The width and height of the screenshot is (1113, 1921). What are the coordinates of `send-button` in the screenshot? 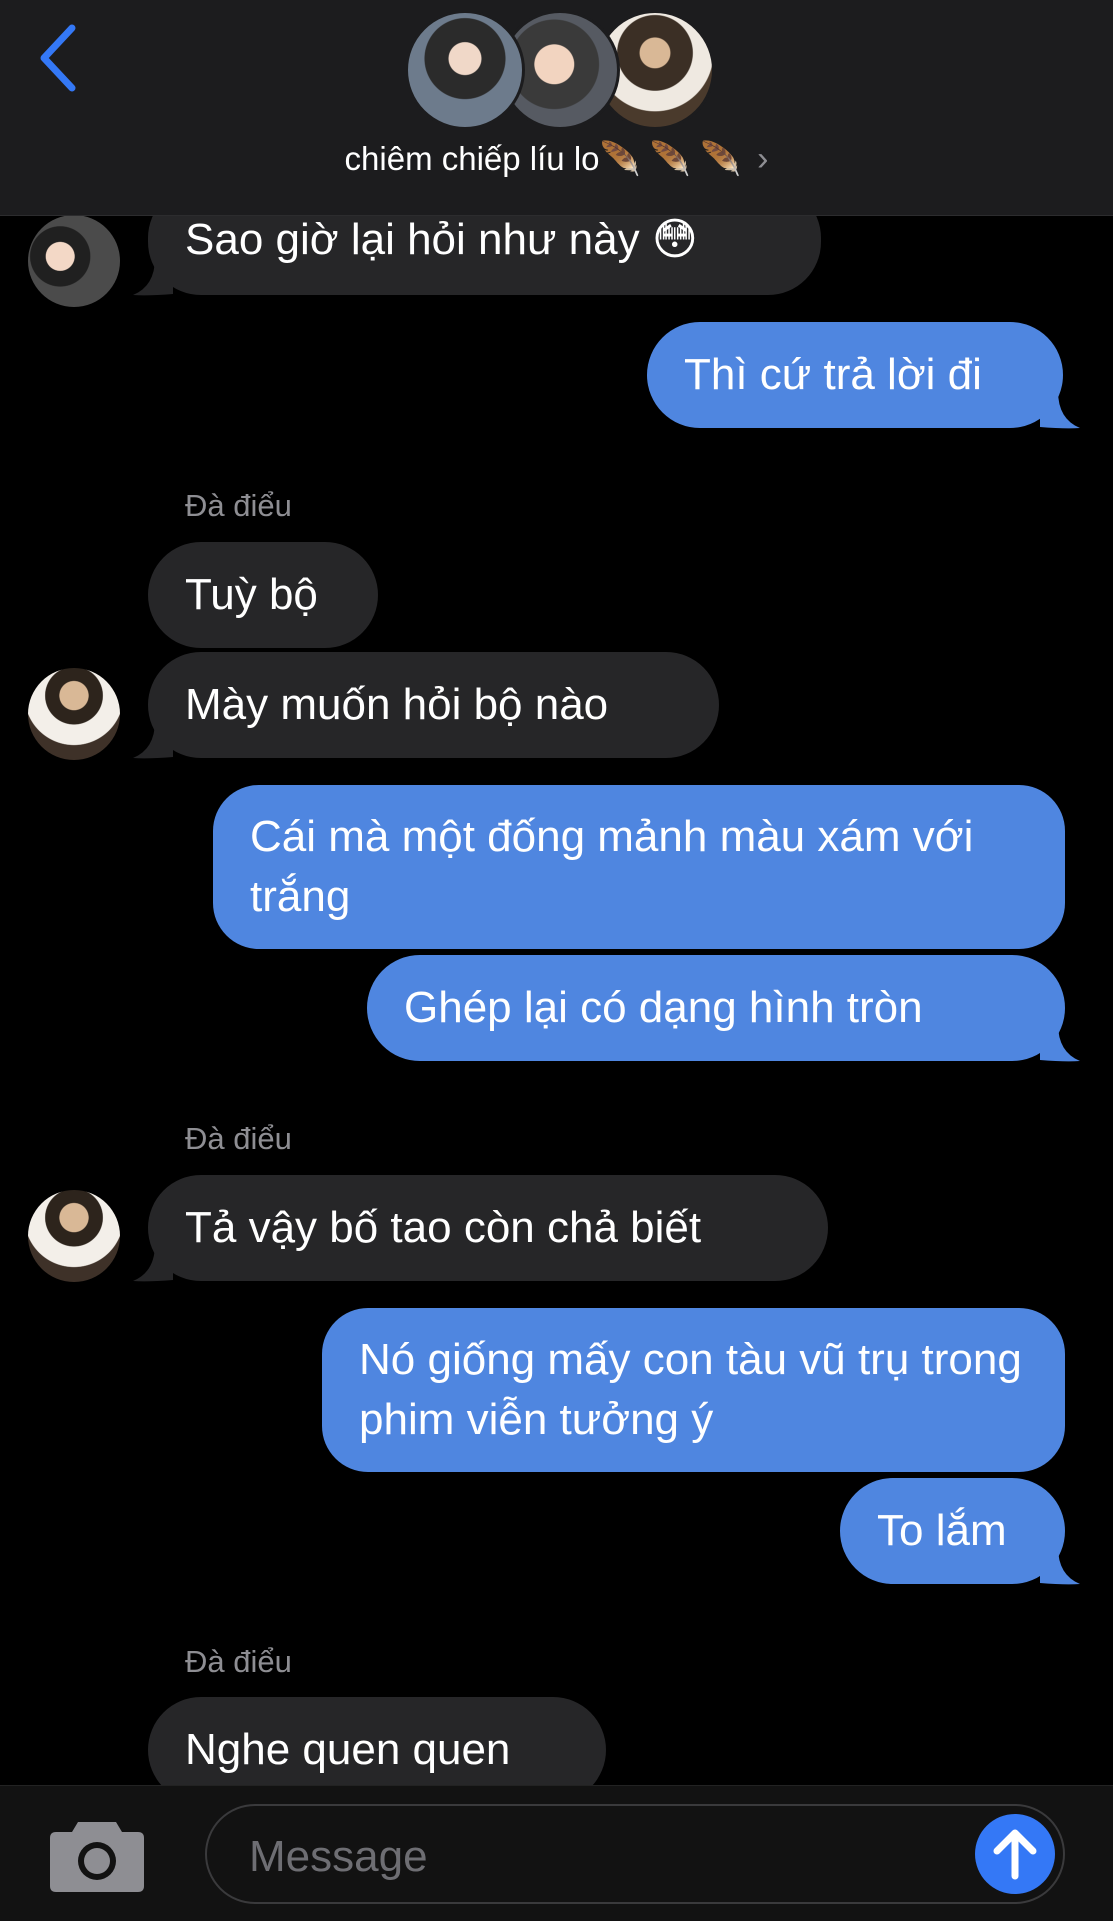 It's located at (1015, 1854).